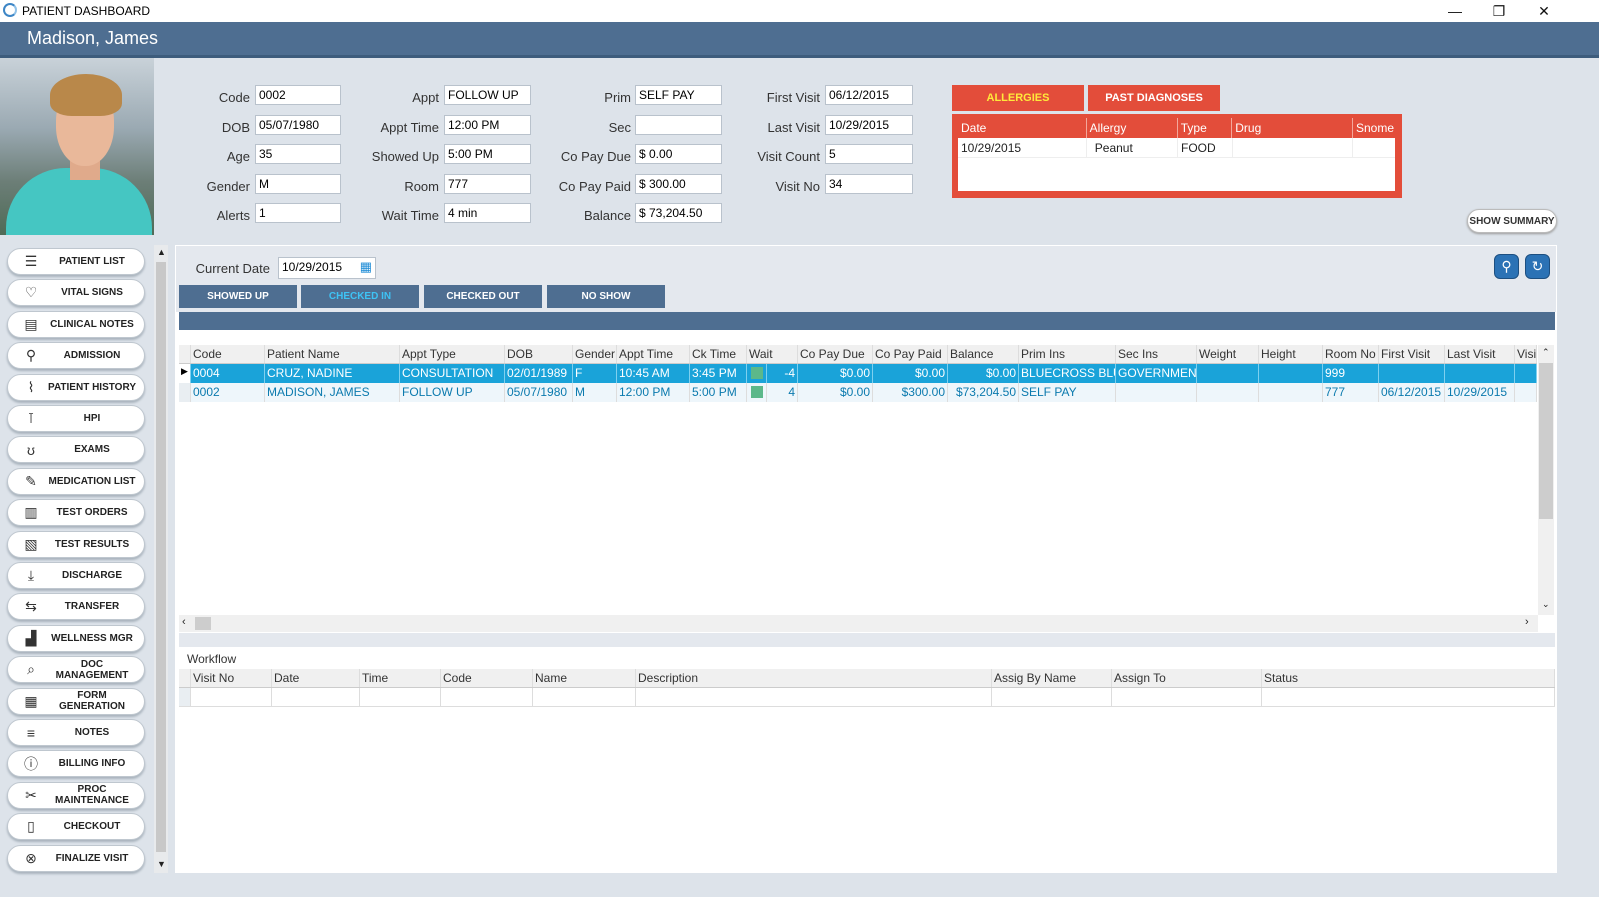  I want to click on visit-no-field: 34, so click(869, 183).